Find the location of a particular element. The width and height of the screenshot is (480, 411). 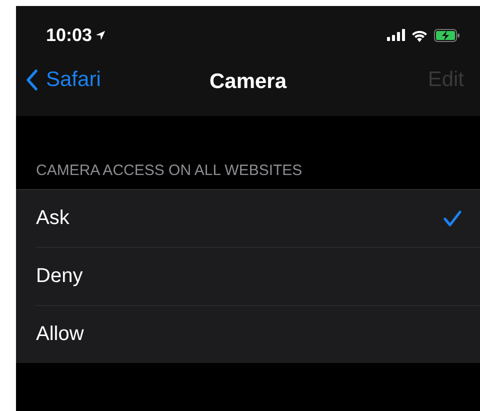

status-time: 10:03 is located at coordinates (69, 35).